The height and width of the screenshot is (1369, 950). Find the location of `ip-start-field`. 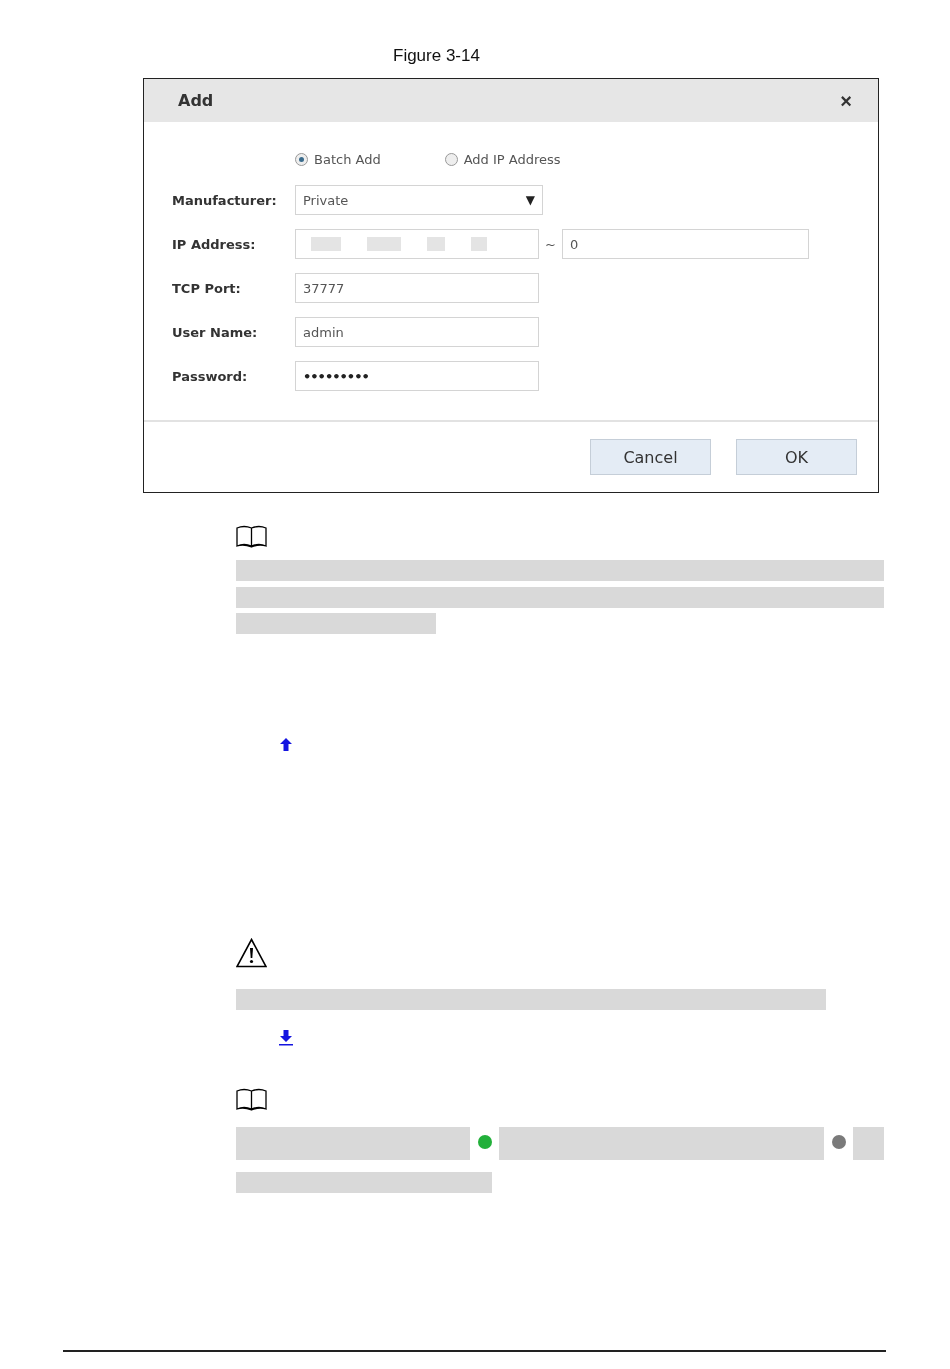

ip-start-field is located at coordinates (417, 244).